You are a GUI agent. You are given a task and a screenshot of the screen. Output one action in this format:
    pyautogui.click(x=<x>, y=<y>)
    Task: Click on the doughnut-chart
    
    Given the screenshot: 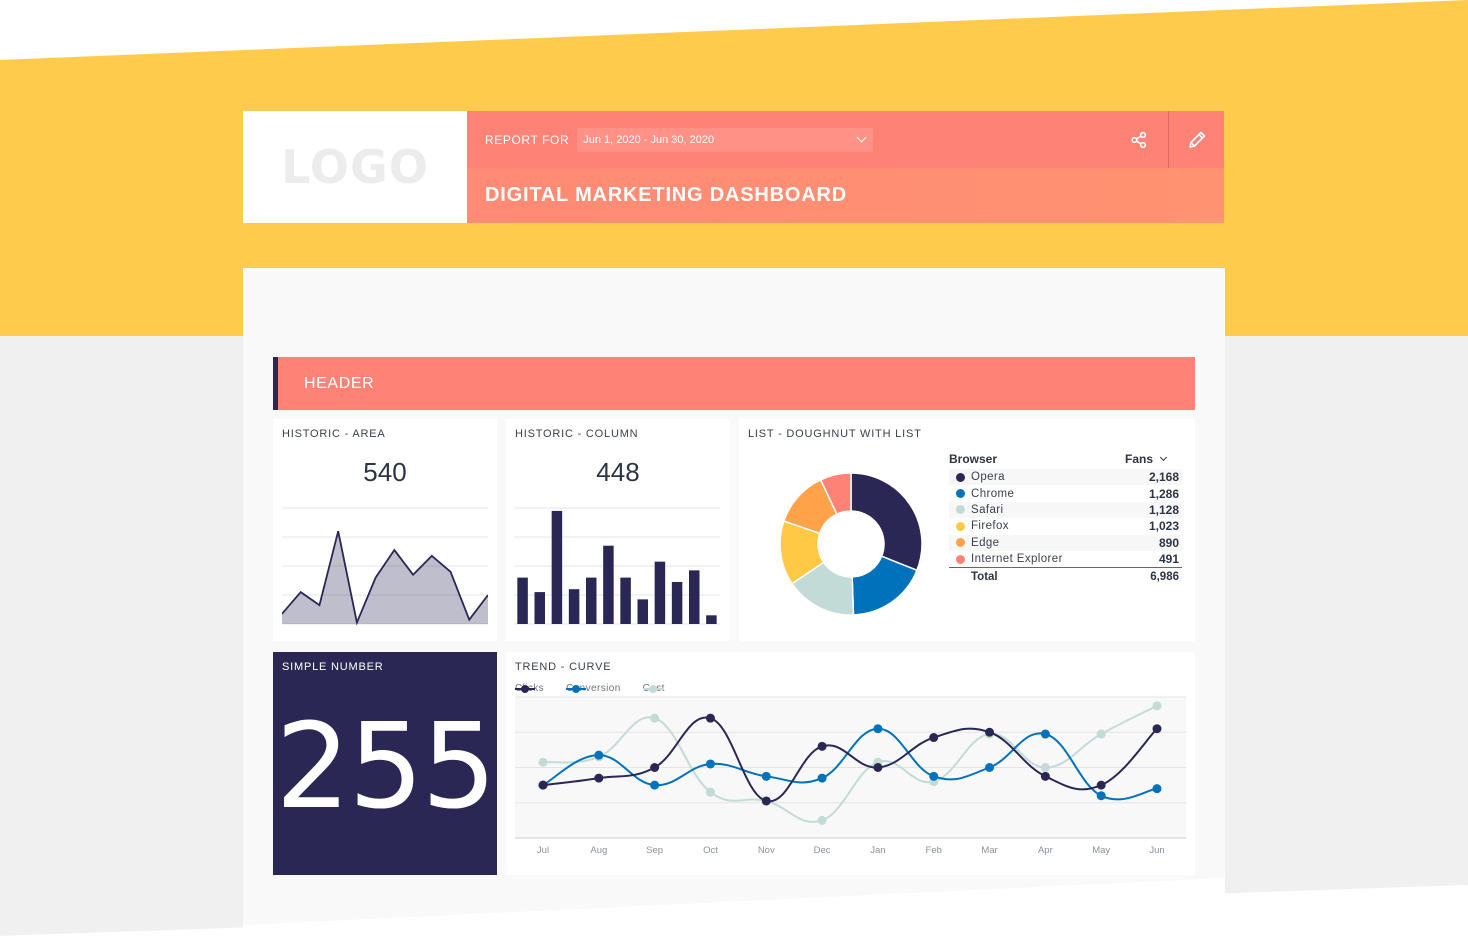 What is the action you would take?
    pyautogui.click(x=851, y=544)
    